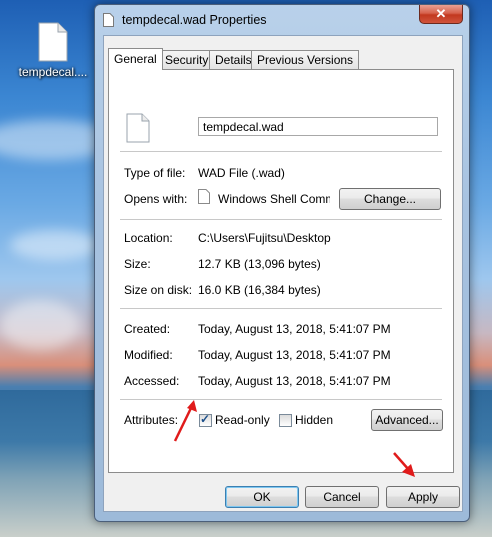  Describe the element at coordinates (158, 290) in the screenshot. I see `size-on-disk-label: Size on disk:` at that location.